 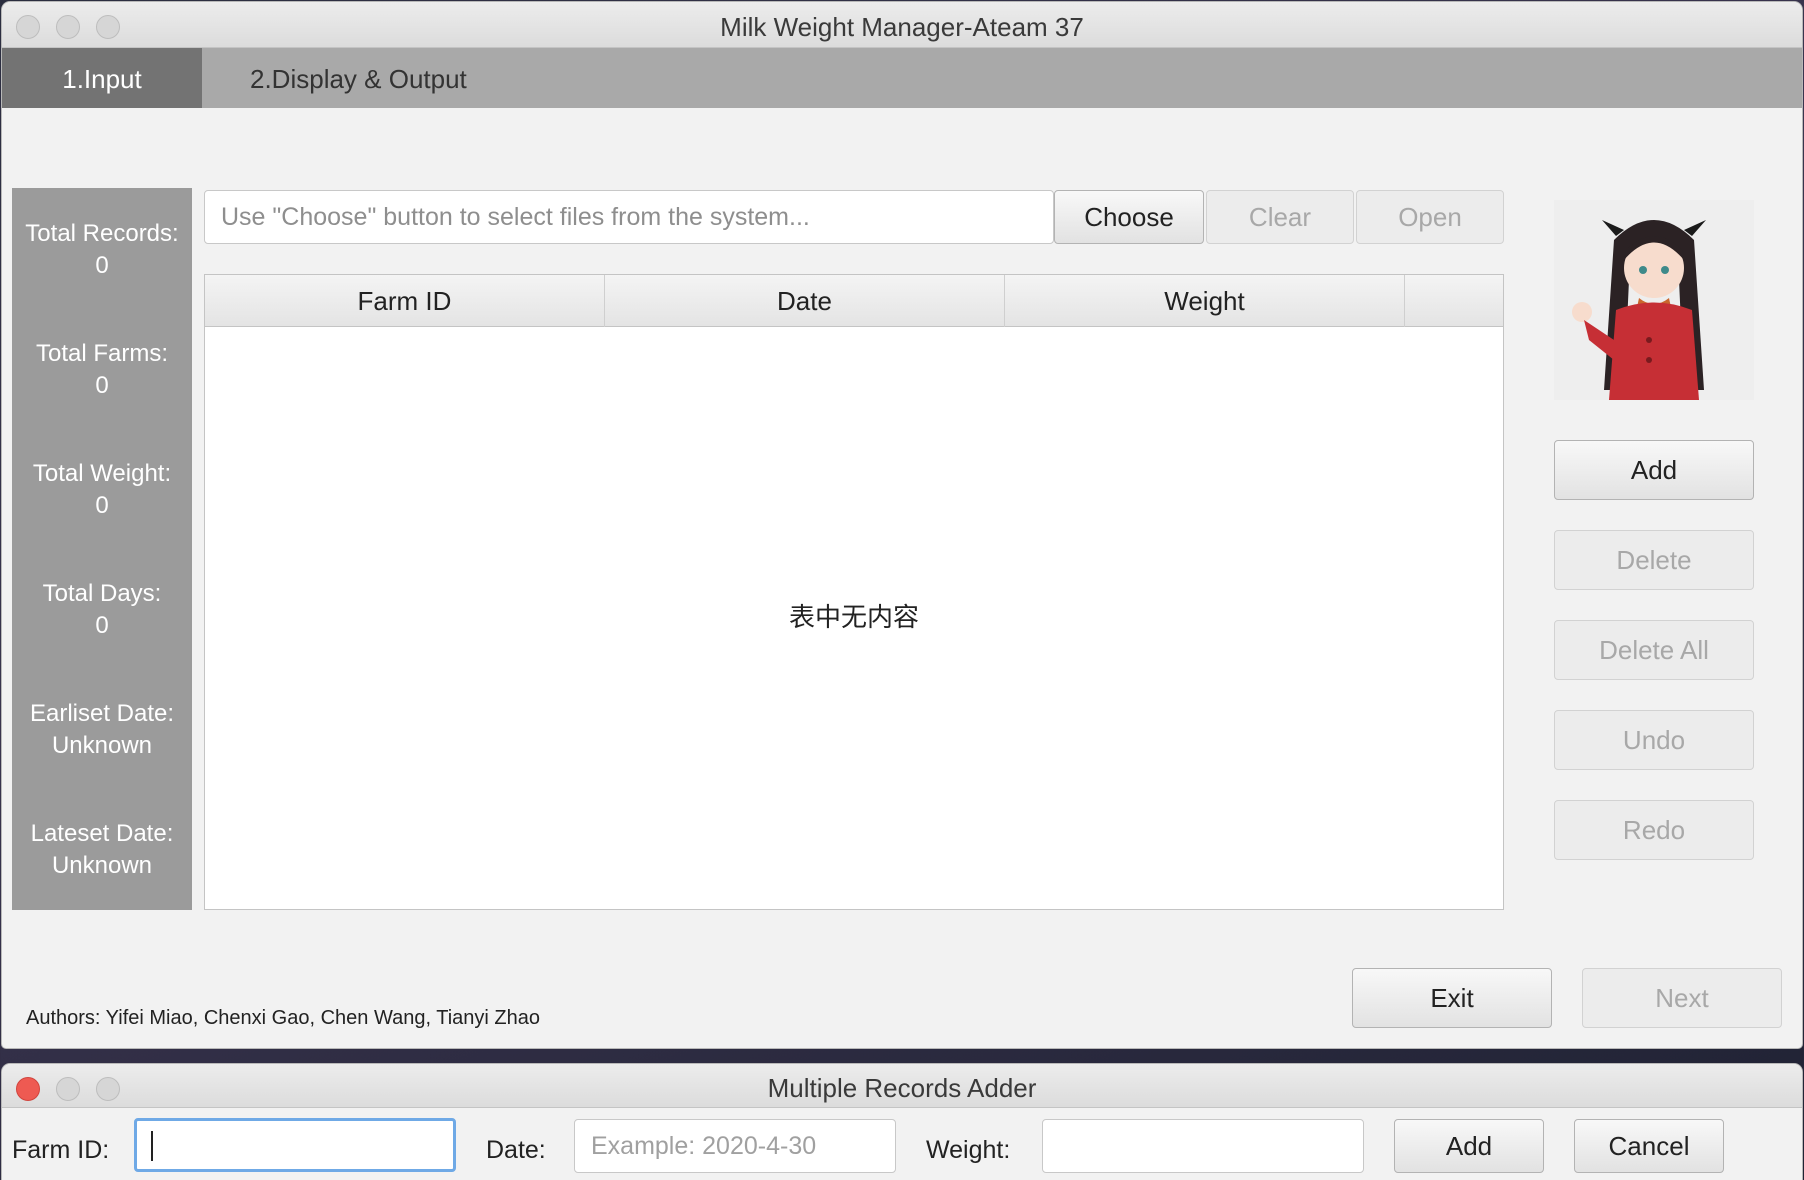 I want to click on stat-label: Lateset Date:, so click(x=102, y=833).